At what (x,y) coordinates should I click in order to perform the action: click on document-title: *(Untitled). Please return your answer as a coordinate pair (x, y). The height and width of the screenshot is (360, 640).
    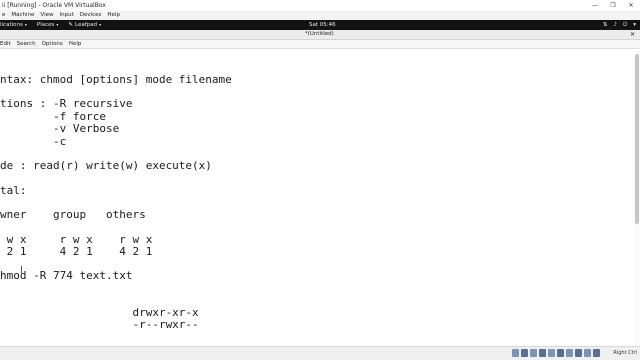
    Looking at the image, I should click on (319, 34).